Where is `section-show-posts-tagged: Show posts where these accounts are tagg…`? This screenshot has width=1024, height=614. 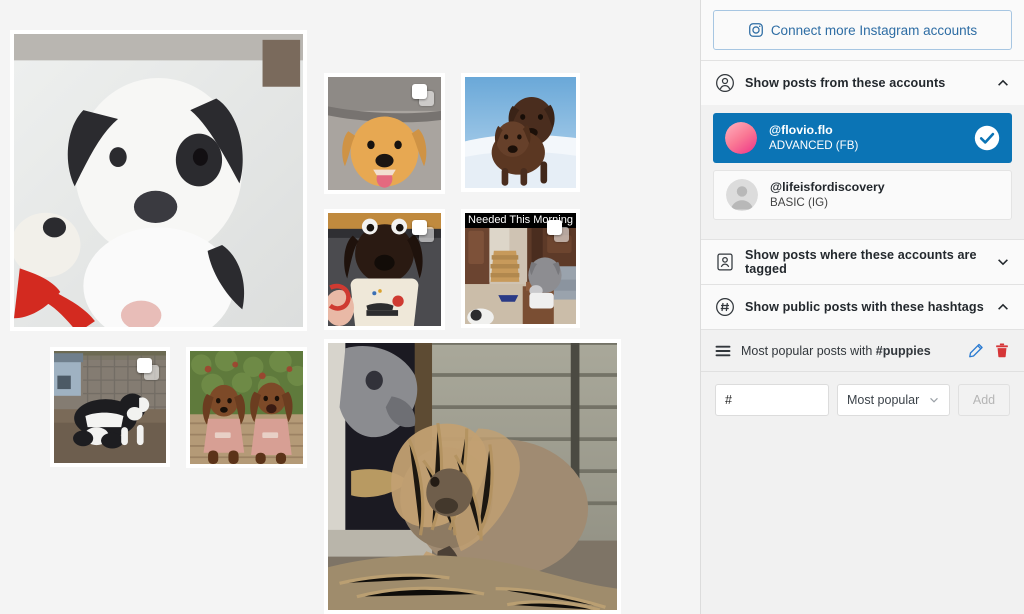
section-show-posts-tagged: Show posts where these accounts are tagg… is located at coordinates (862, 262).